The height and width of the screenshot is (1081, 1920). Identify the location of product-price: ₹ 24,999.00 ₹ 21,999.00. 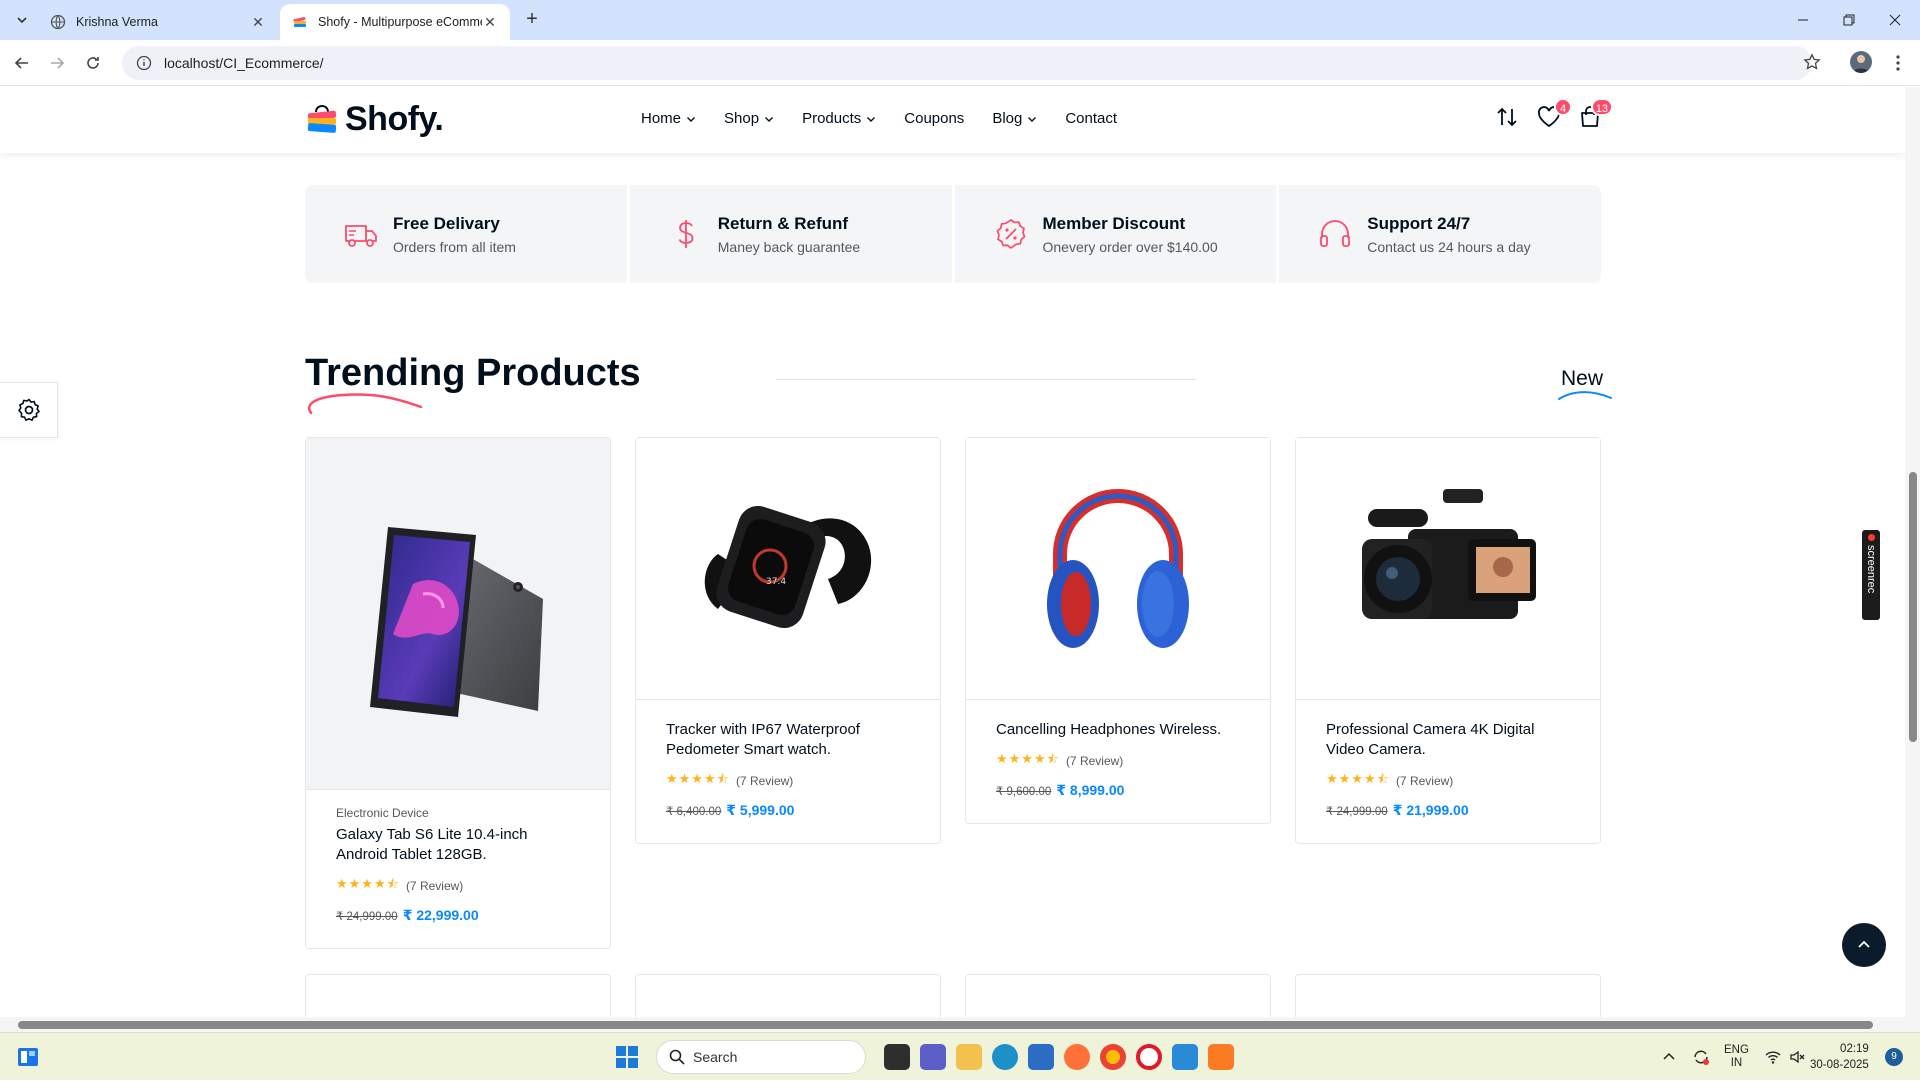
(1448, 822).